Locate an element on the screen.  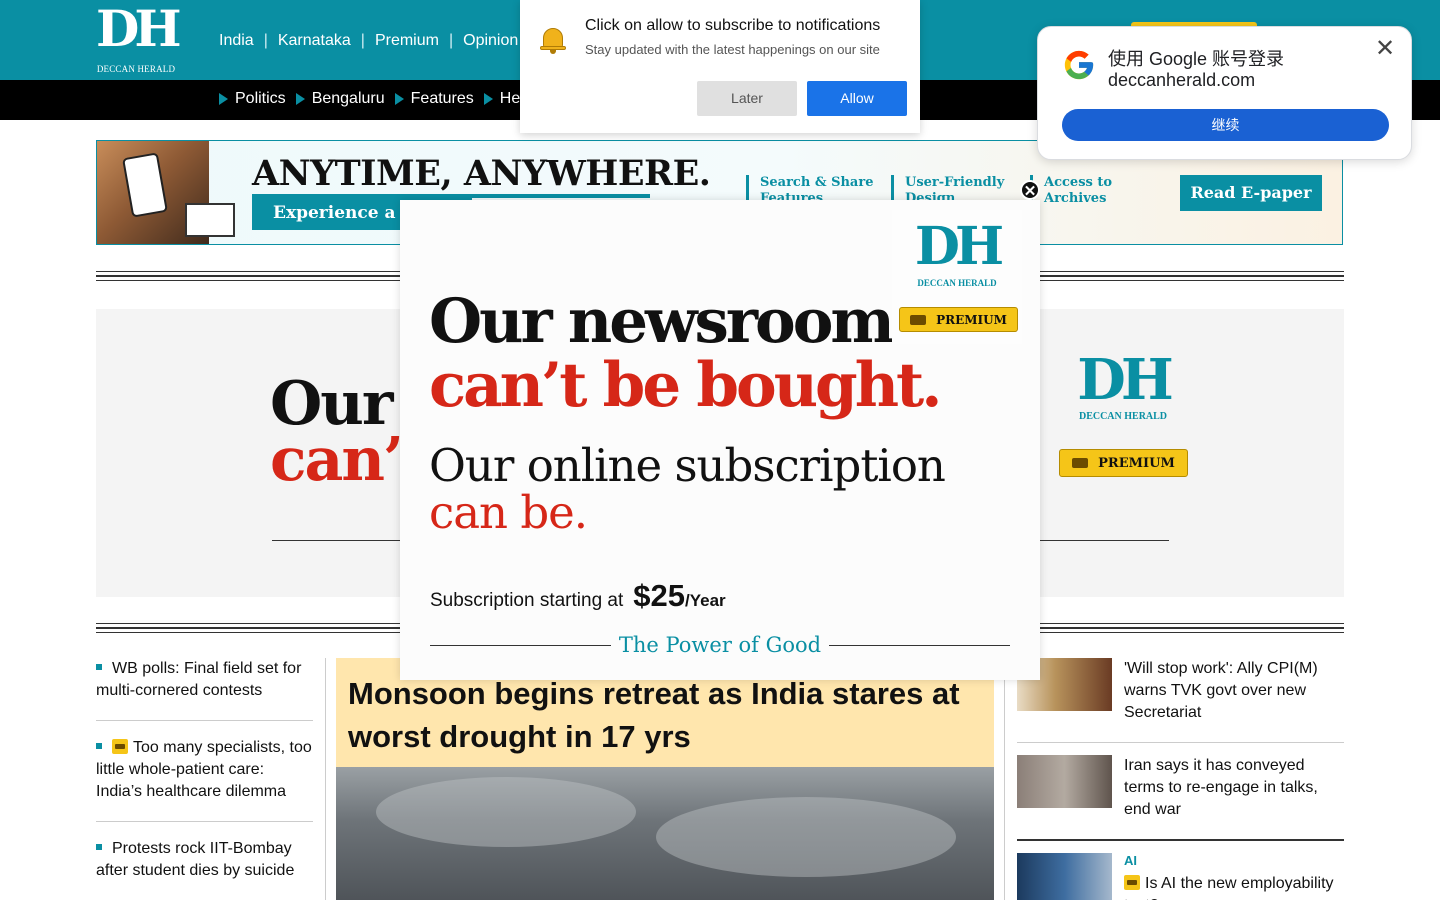
ad-logo-mark: DH is located at coordinates (1125, 380).